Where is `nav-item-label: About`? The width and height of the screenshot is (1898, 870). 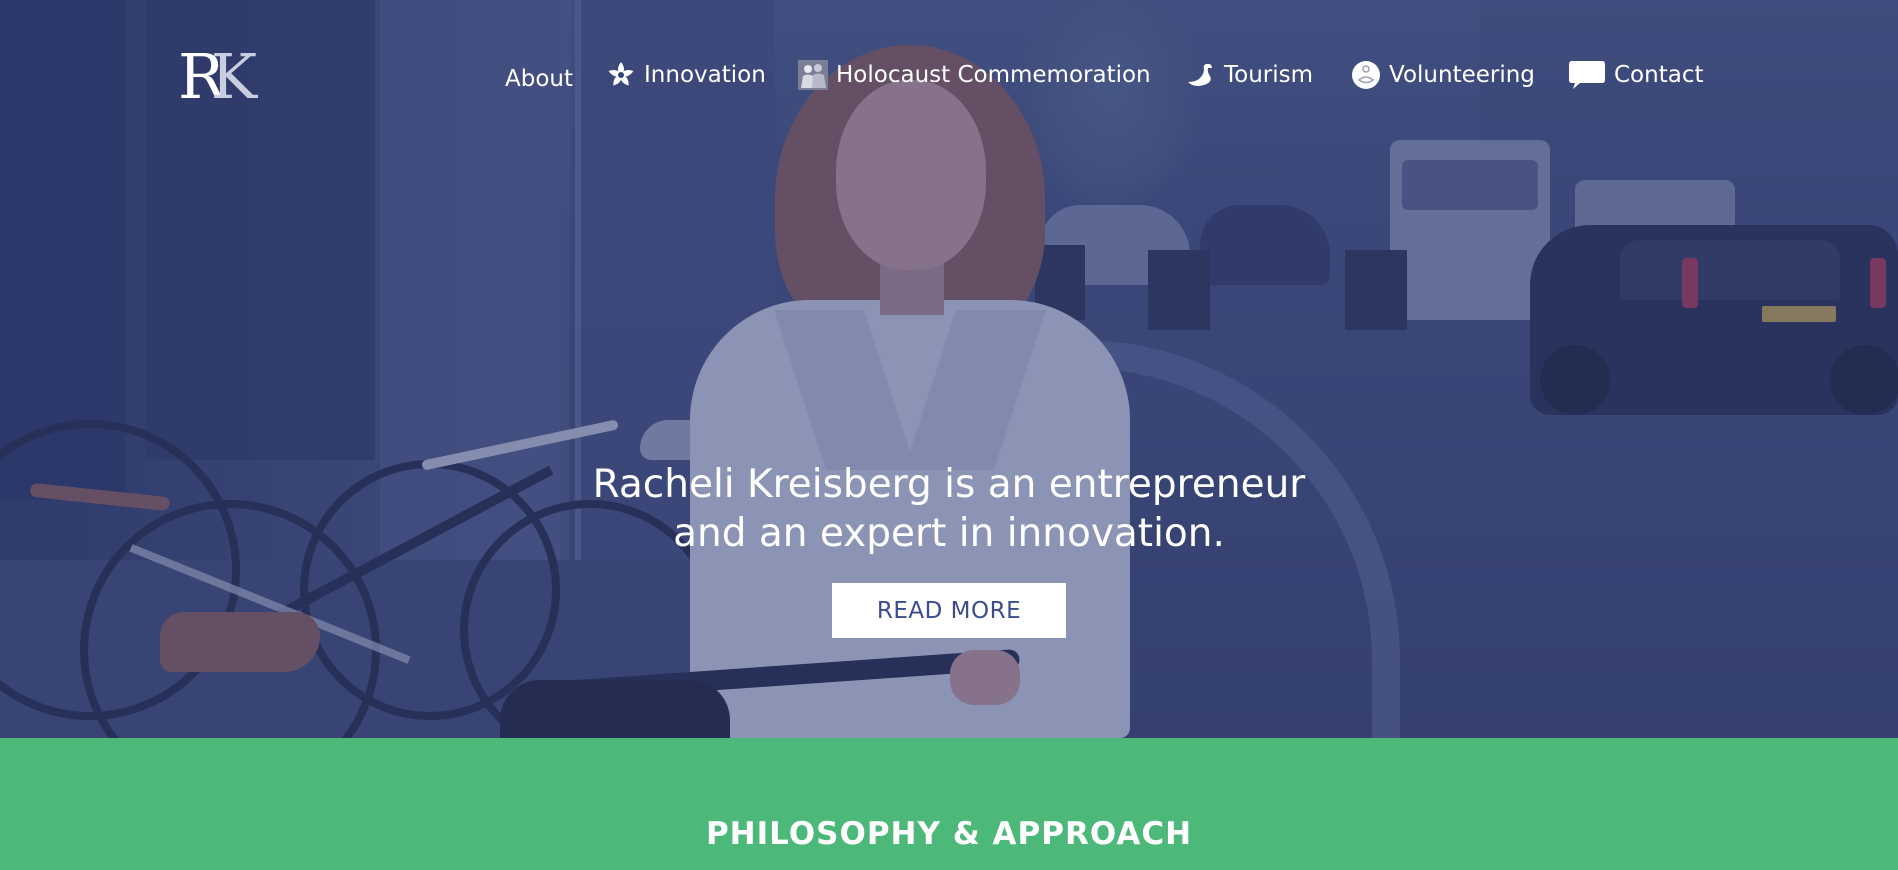 nav-item-label: About is located at coordinates (539, 79).